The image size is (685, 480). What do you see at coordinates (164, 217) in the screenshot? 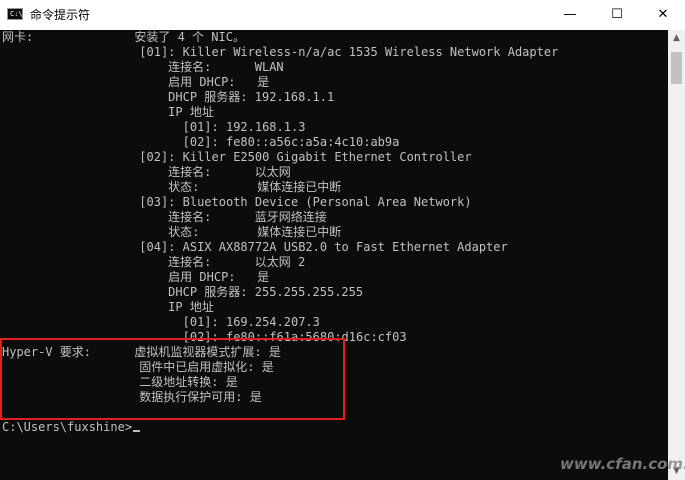
I see `console-line: 连接名: 蓝牙网络连接` at bounding box center [164, 217].